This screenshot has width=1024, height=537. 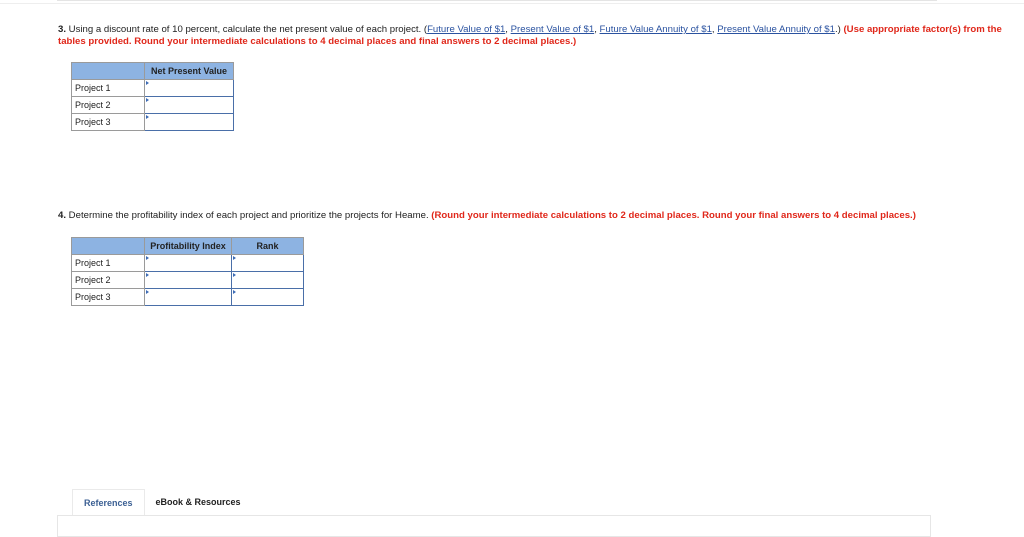 I want to click on rank-project-1-input, so click(x=267, y=263).